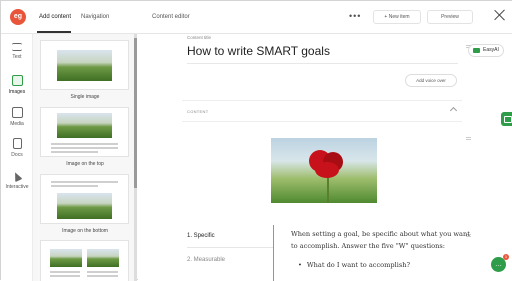 The image size is (512, 281). What do you see at coordinates (55, 17) in the screenshot?
I see `tab-add-content: Add content` at bounding box center [55, 17].